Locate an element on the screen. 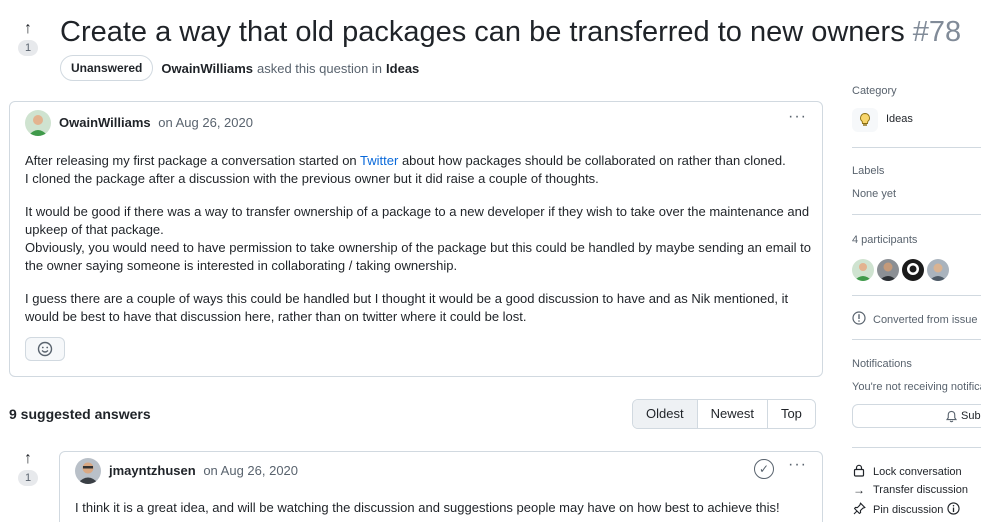  pin-discussion-button: Pin discussion is located at coordinates (906, 510).